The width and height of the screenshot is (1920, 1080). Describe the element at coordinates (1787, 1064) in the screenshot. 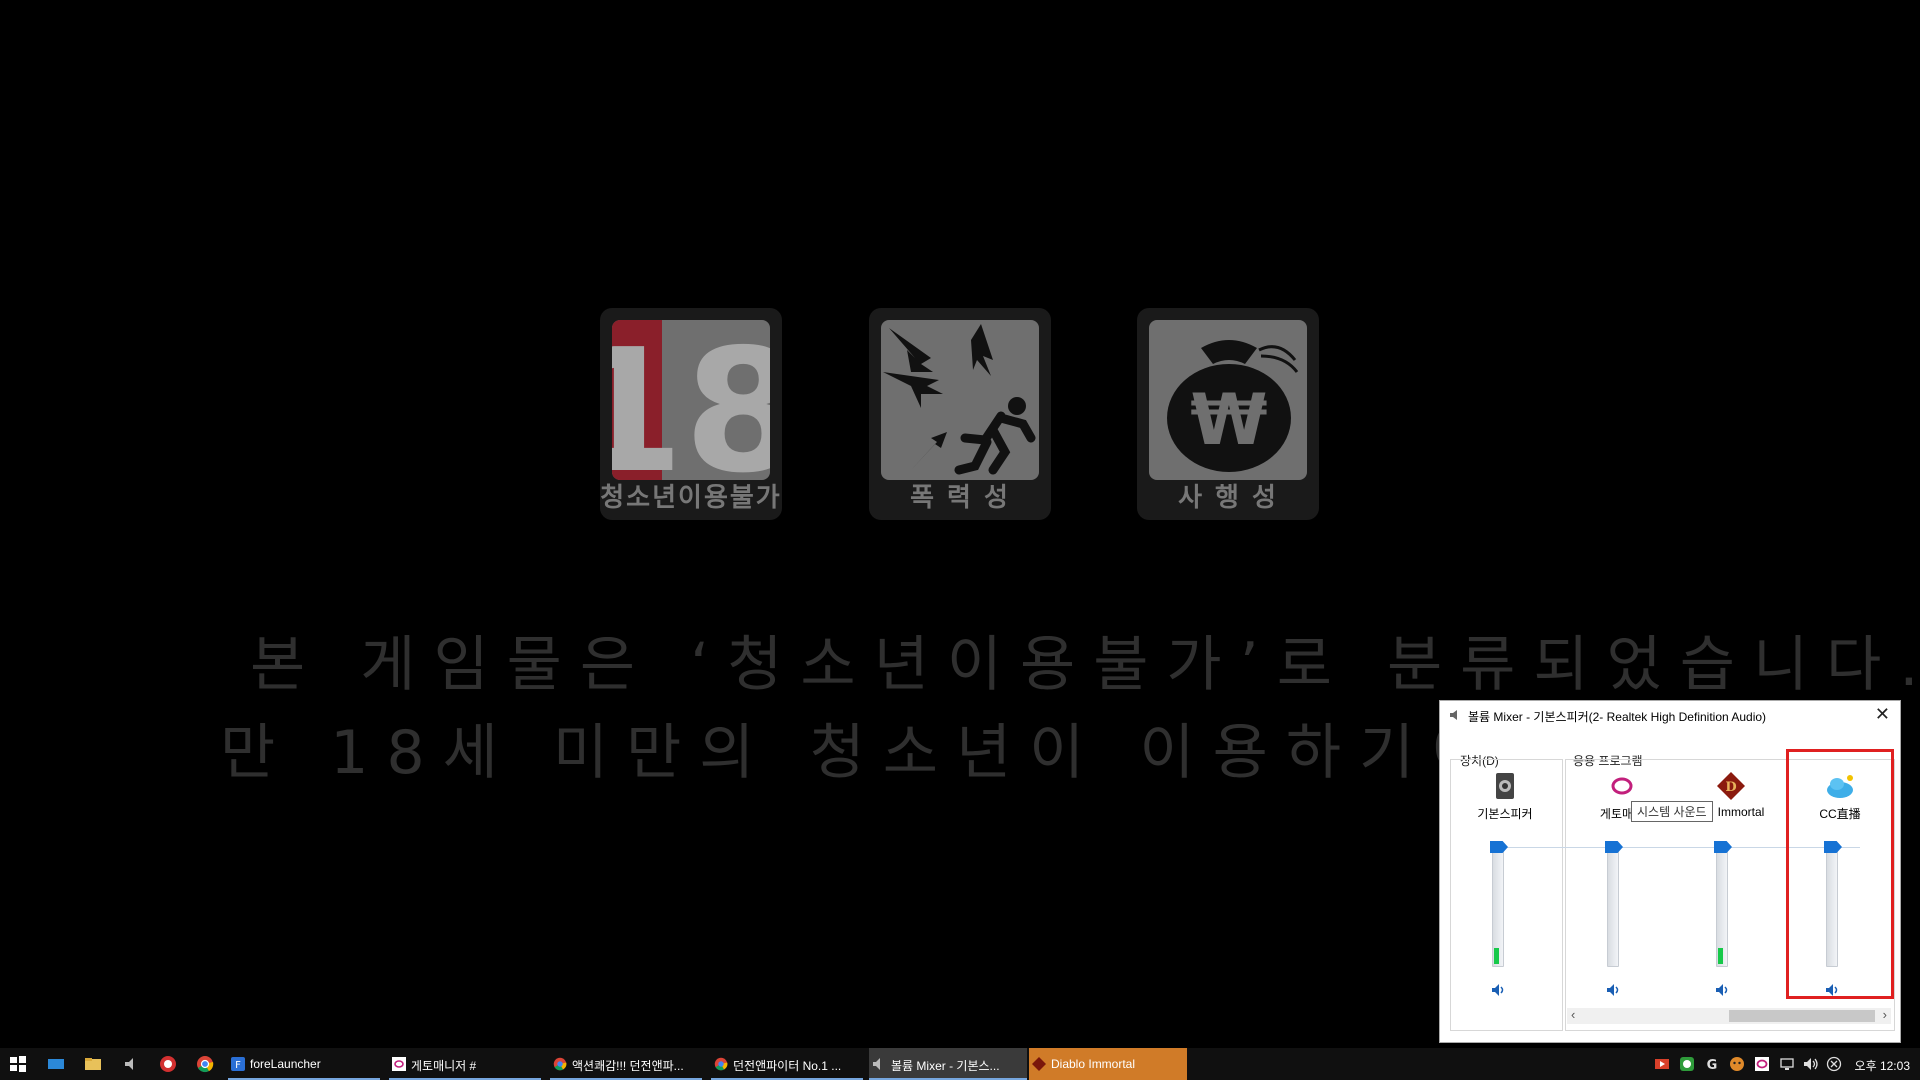

I see `network-icon` at that location.